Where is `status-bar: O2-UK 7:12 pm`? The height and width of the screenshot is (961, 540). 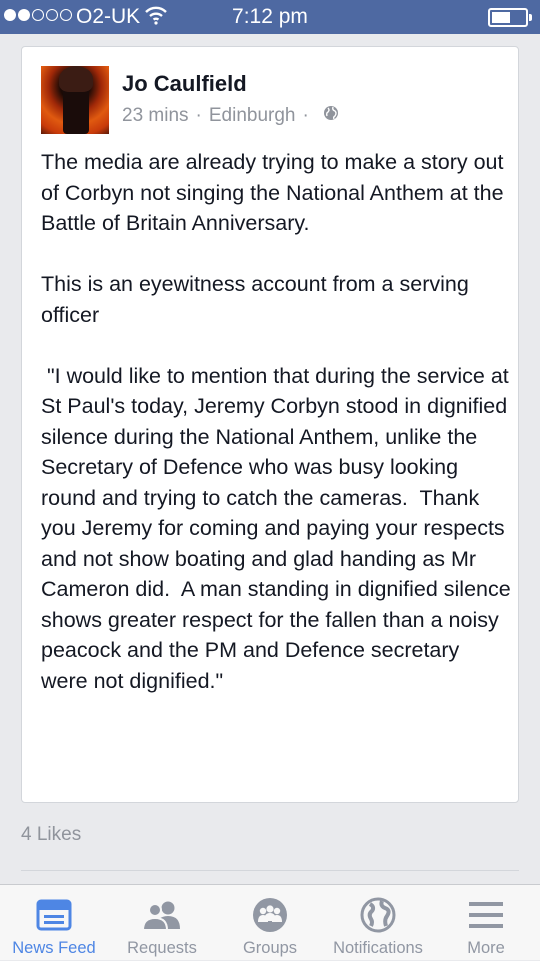 status-bar: O2-UK 7:12 pm is located at coordinates (270, 17).